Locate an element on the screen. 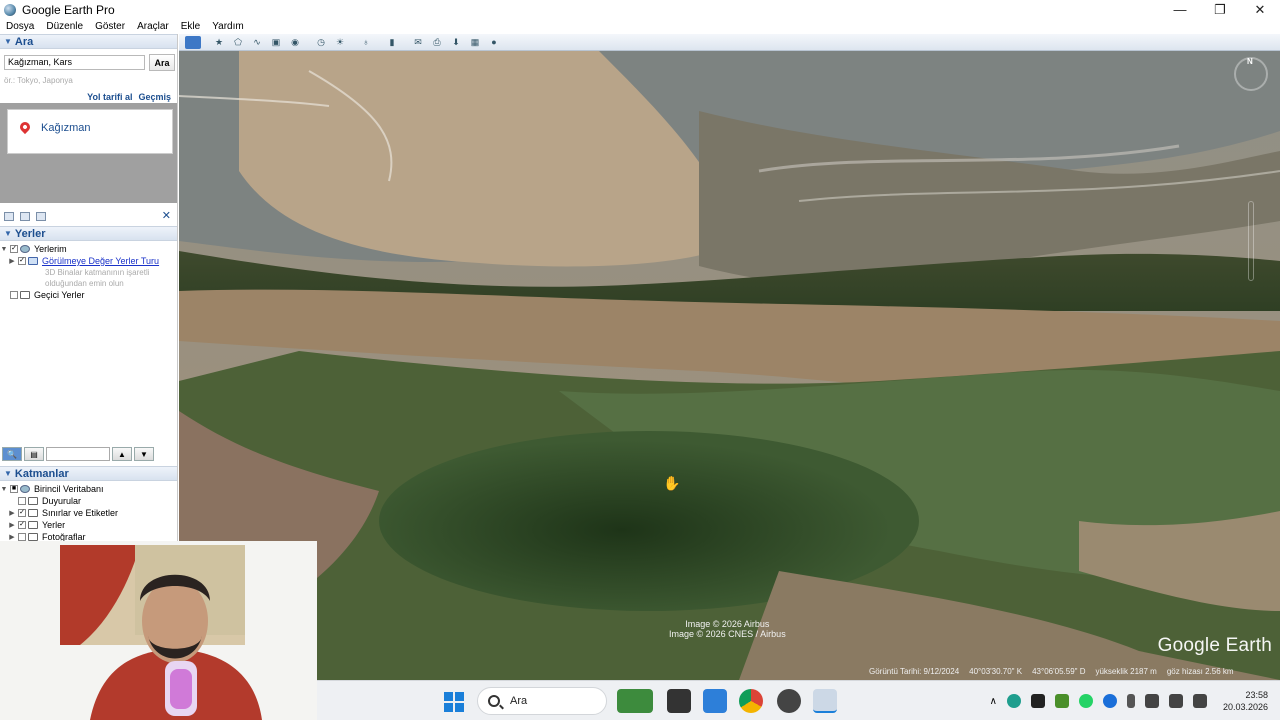  tree-item-temporary-places: Geçici Yerler is located at coordinates (42, 295).